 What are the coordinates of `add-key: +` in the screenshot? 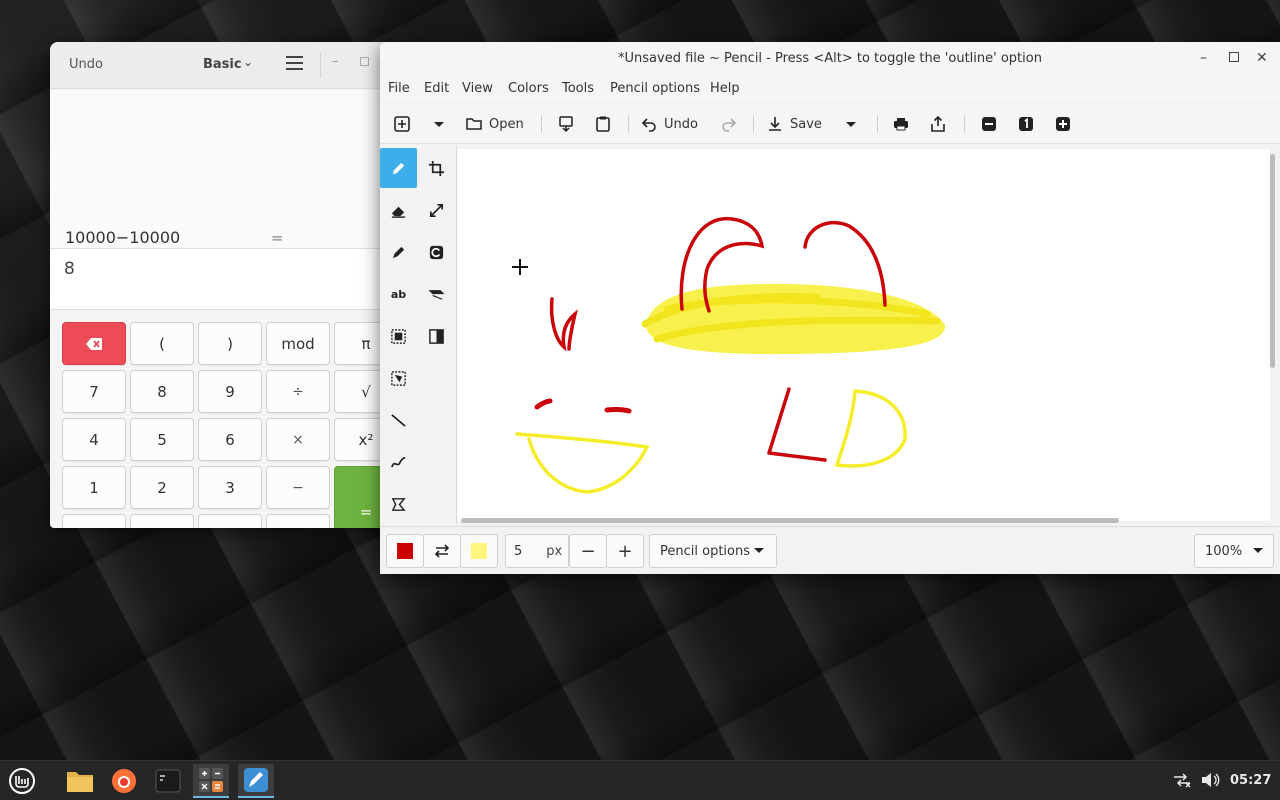 It's located at (298, 521).